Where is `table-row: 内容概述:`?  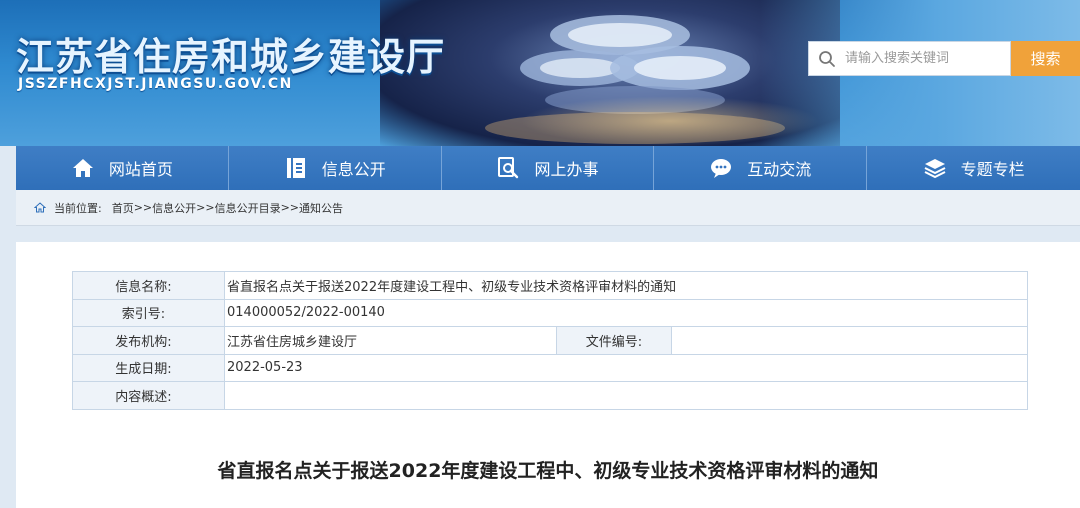
table-row: 内容概述: is located at coordinates (550, 395).